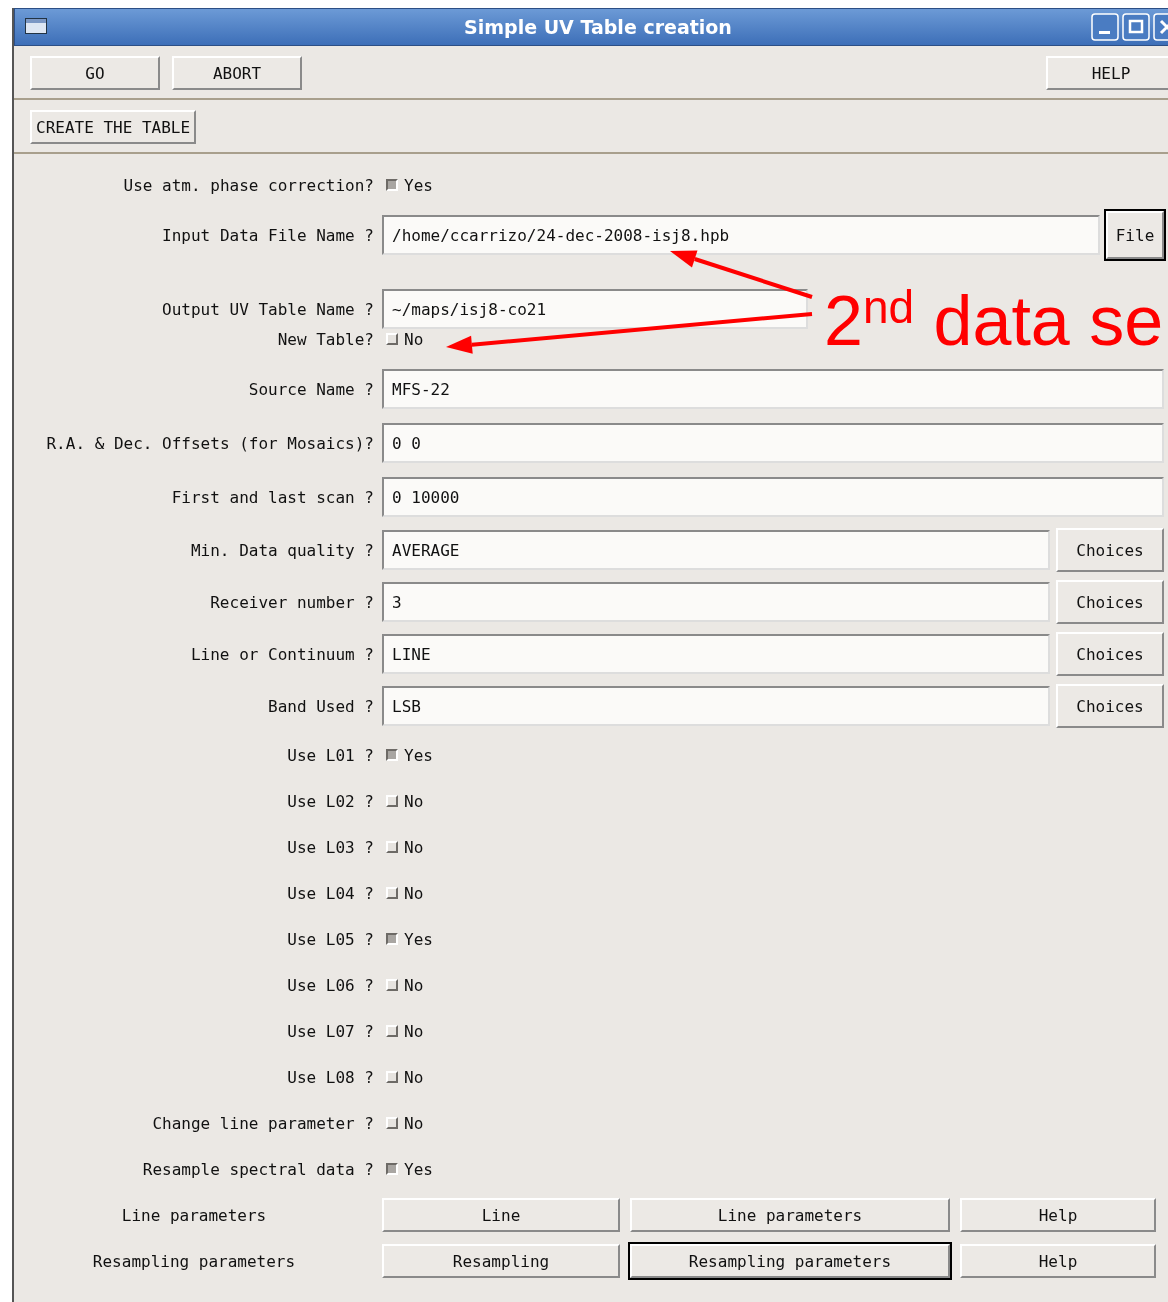 The image size is (1168, 1302). I want to click on input-field: LINE, so click(716, 654).